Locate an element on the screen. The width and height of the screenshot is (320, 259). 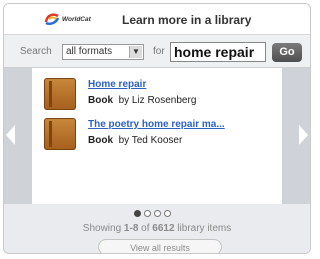
chevron-down-icon: ▼ is located at coordinates (135, 52).